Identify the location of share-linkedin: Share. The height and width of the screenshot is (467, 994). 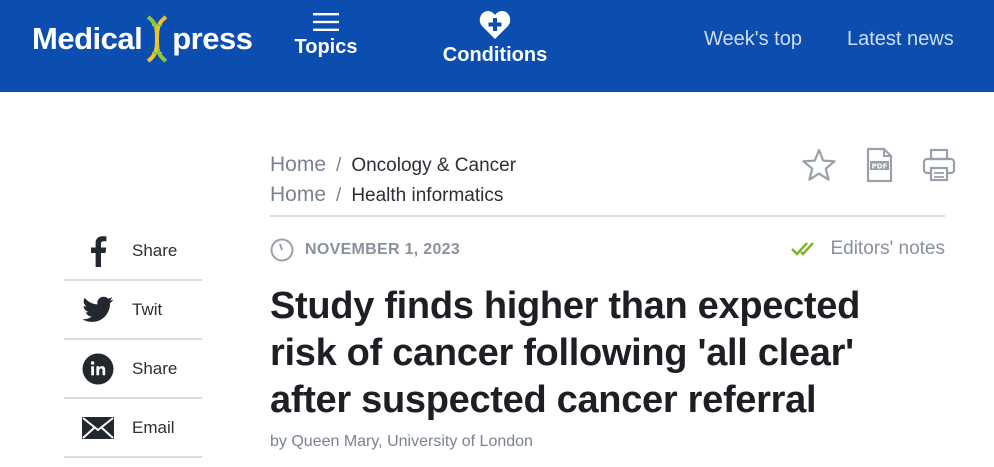
(133, 369).